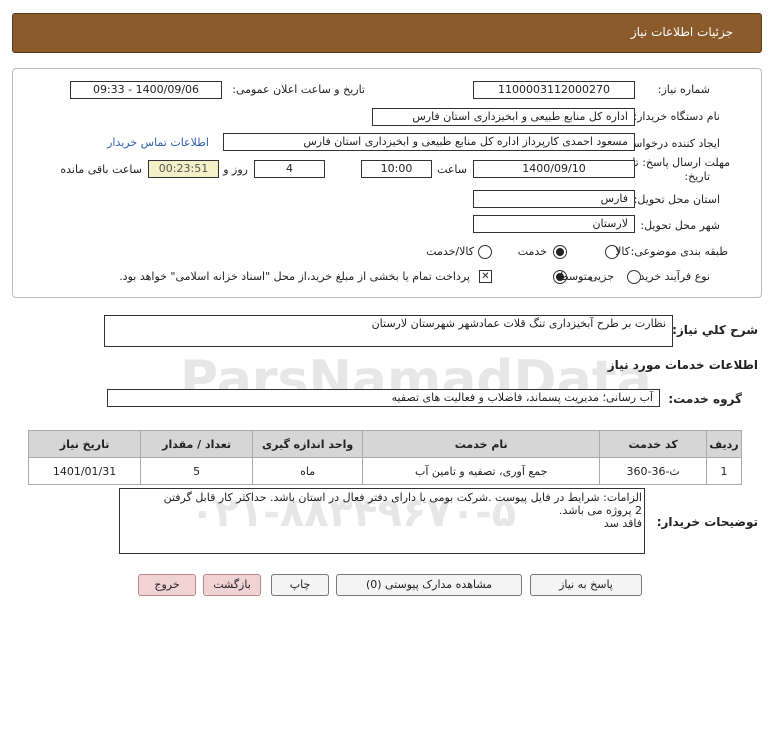 The image size is (770, 745). I want to click on buyer-notes-label: توضیحات خریدار:, so click(707, 522).